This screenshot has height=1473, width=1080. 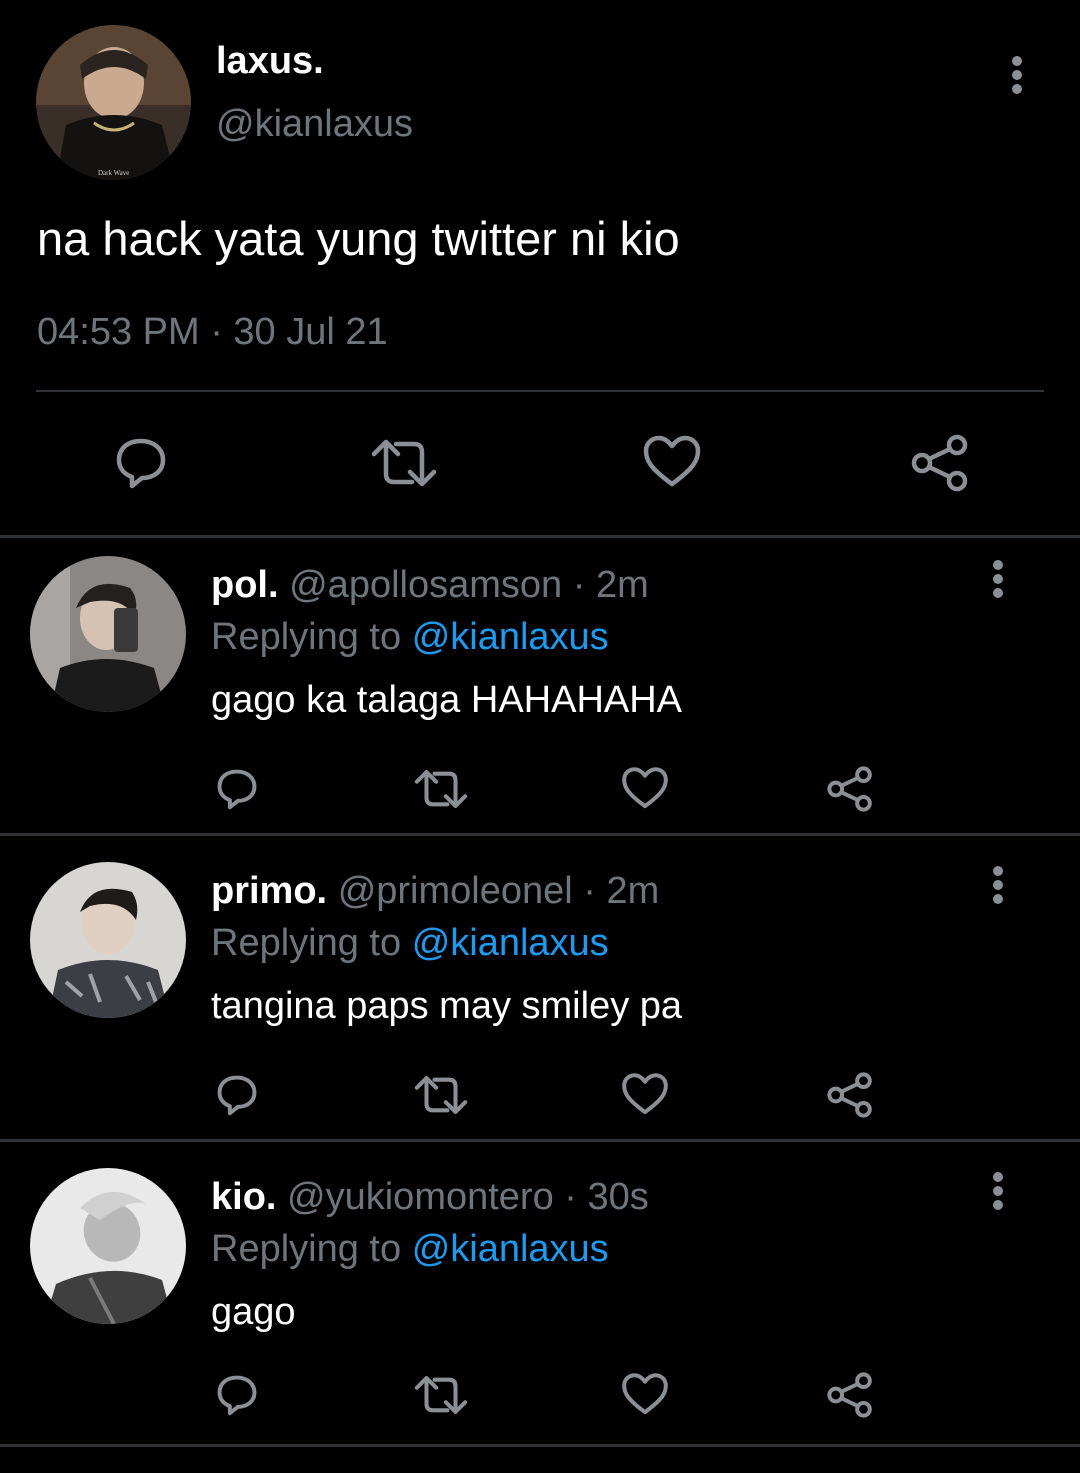 I want to click on handle: @apollosamson, so click(x=425, y=585).